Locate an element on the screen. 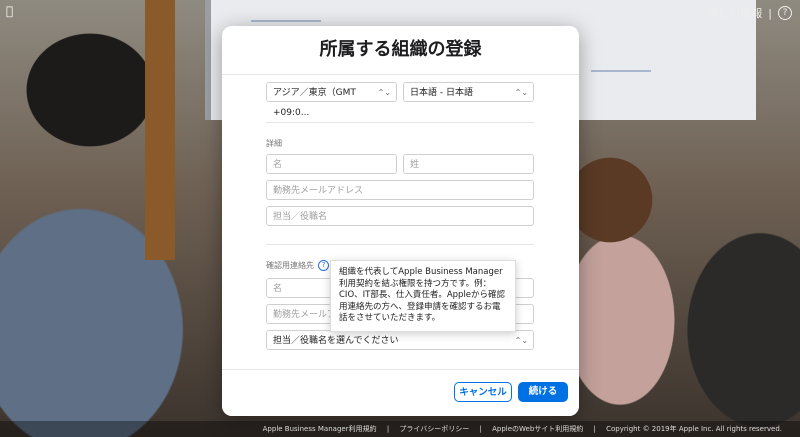 Image resolution: width=800 pixels, height=437 pixels. website-terms-link: AppleのWebサイト利用規約 is located at coordinates (537, 429).